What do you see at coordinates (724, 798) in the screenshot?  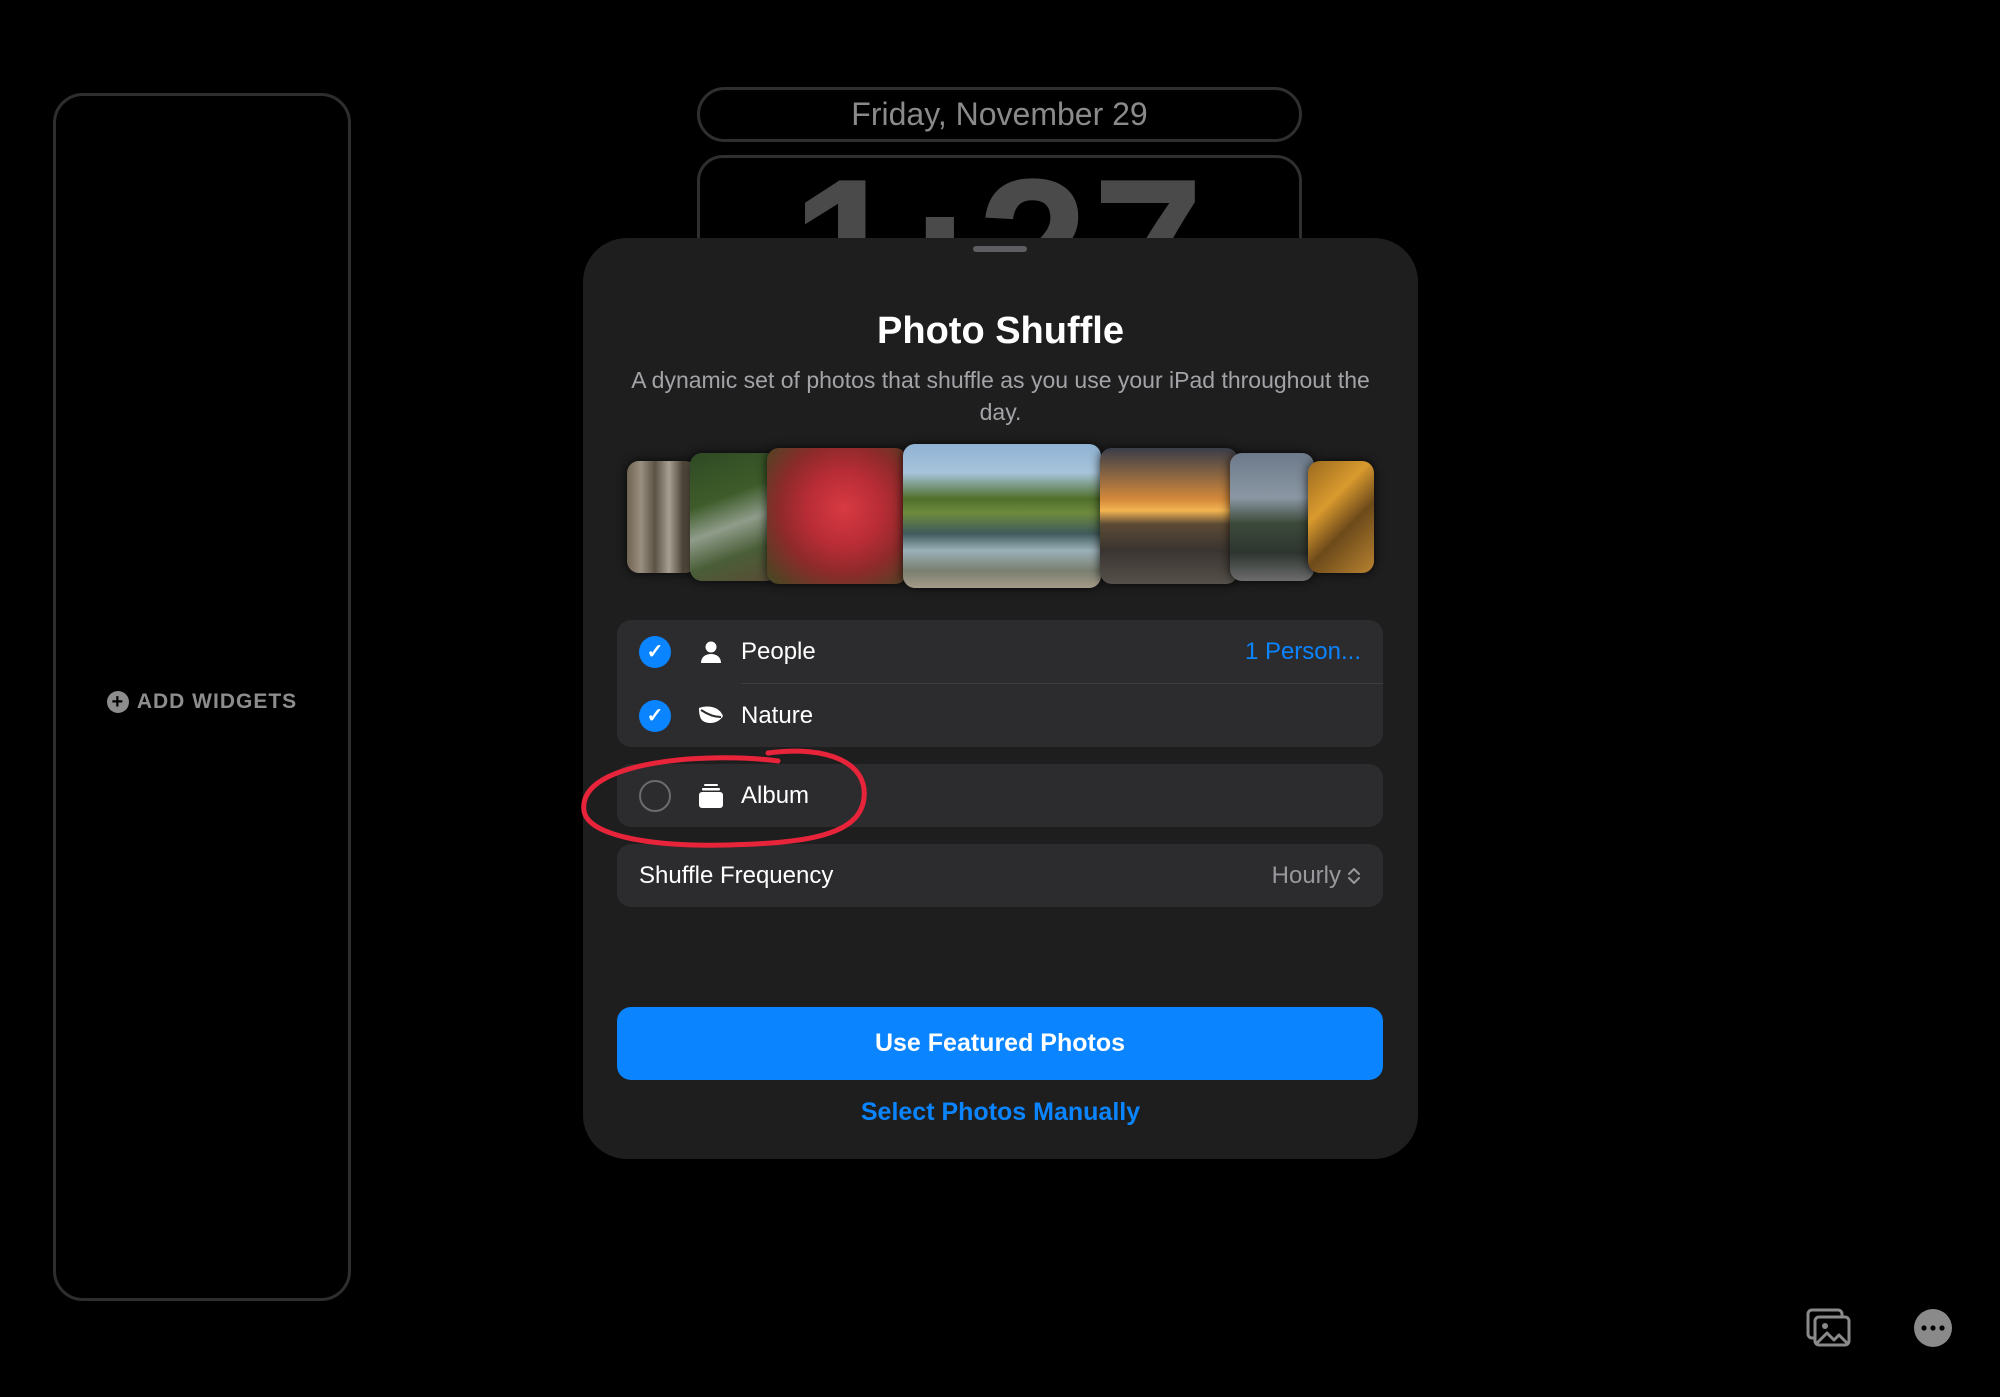 I see `annotation-circle` at bounding box center [724, 798].